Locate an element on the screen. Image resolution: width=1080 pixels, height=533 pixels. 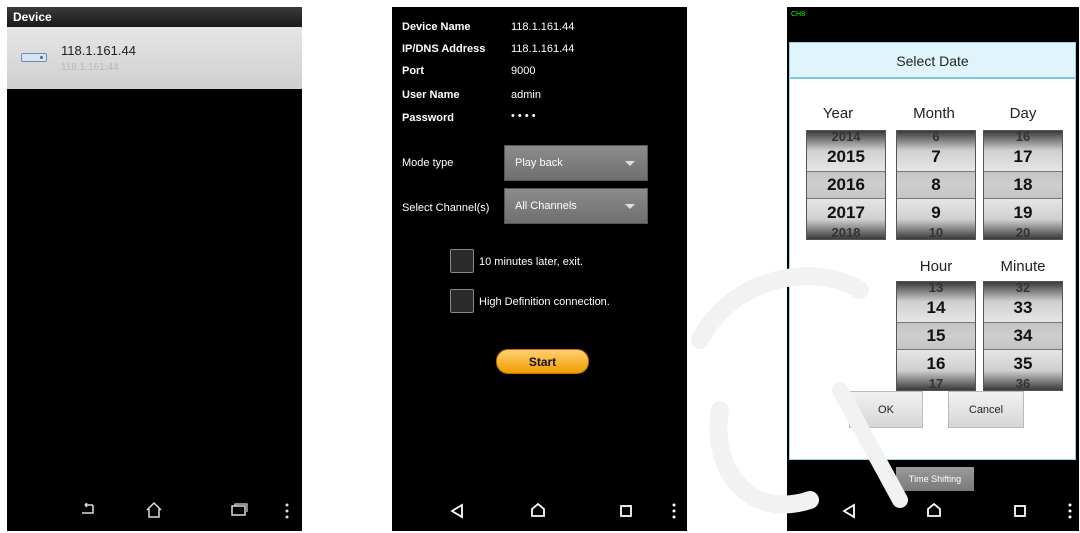
wheel-item-selected: 18 is located at coordinates (1023, 184).